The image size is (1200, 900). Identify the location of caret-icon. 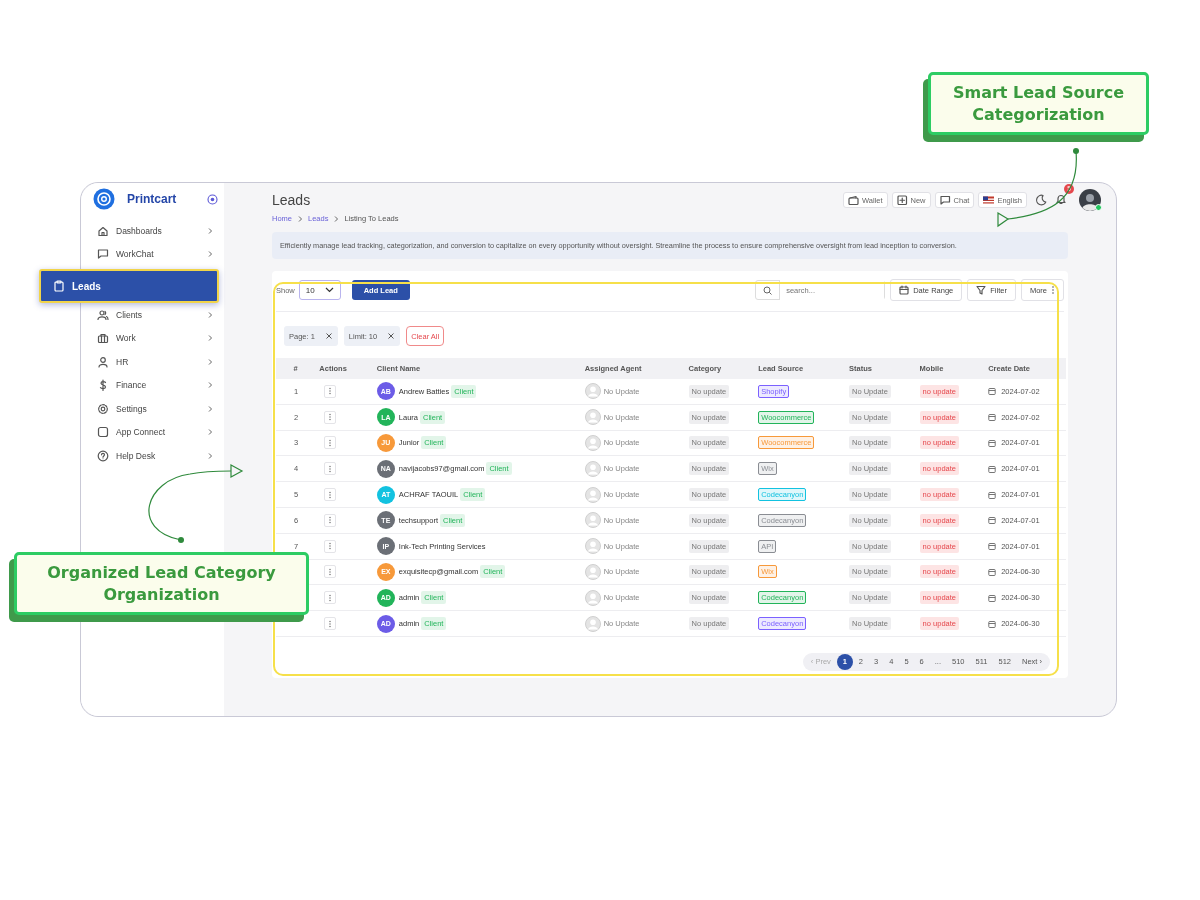
(329, 290).